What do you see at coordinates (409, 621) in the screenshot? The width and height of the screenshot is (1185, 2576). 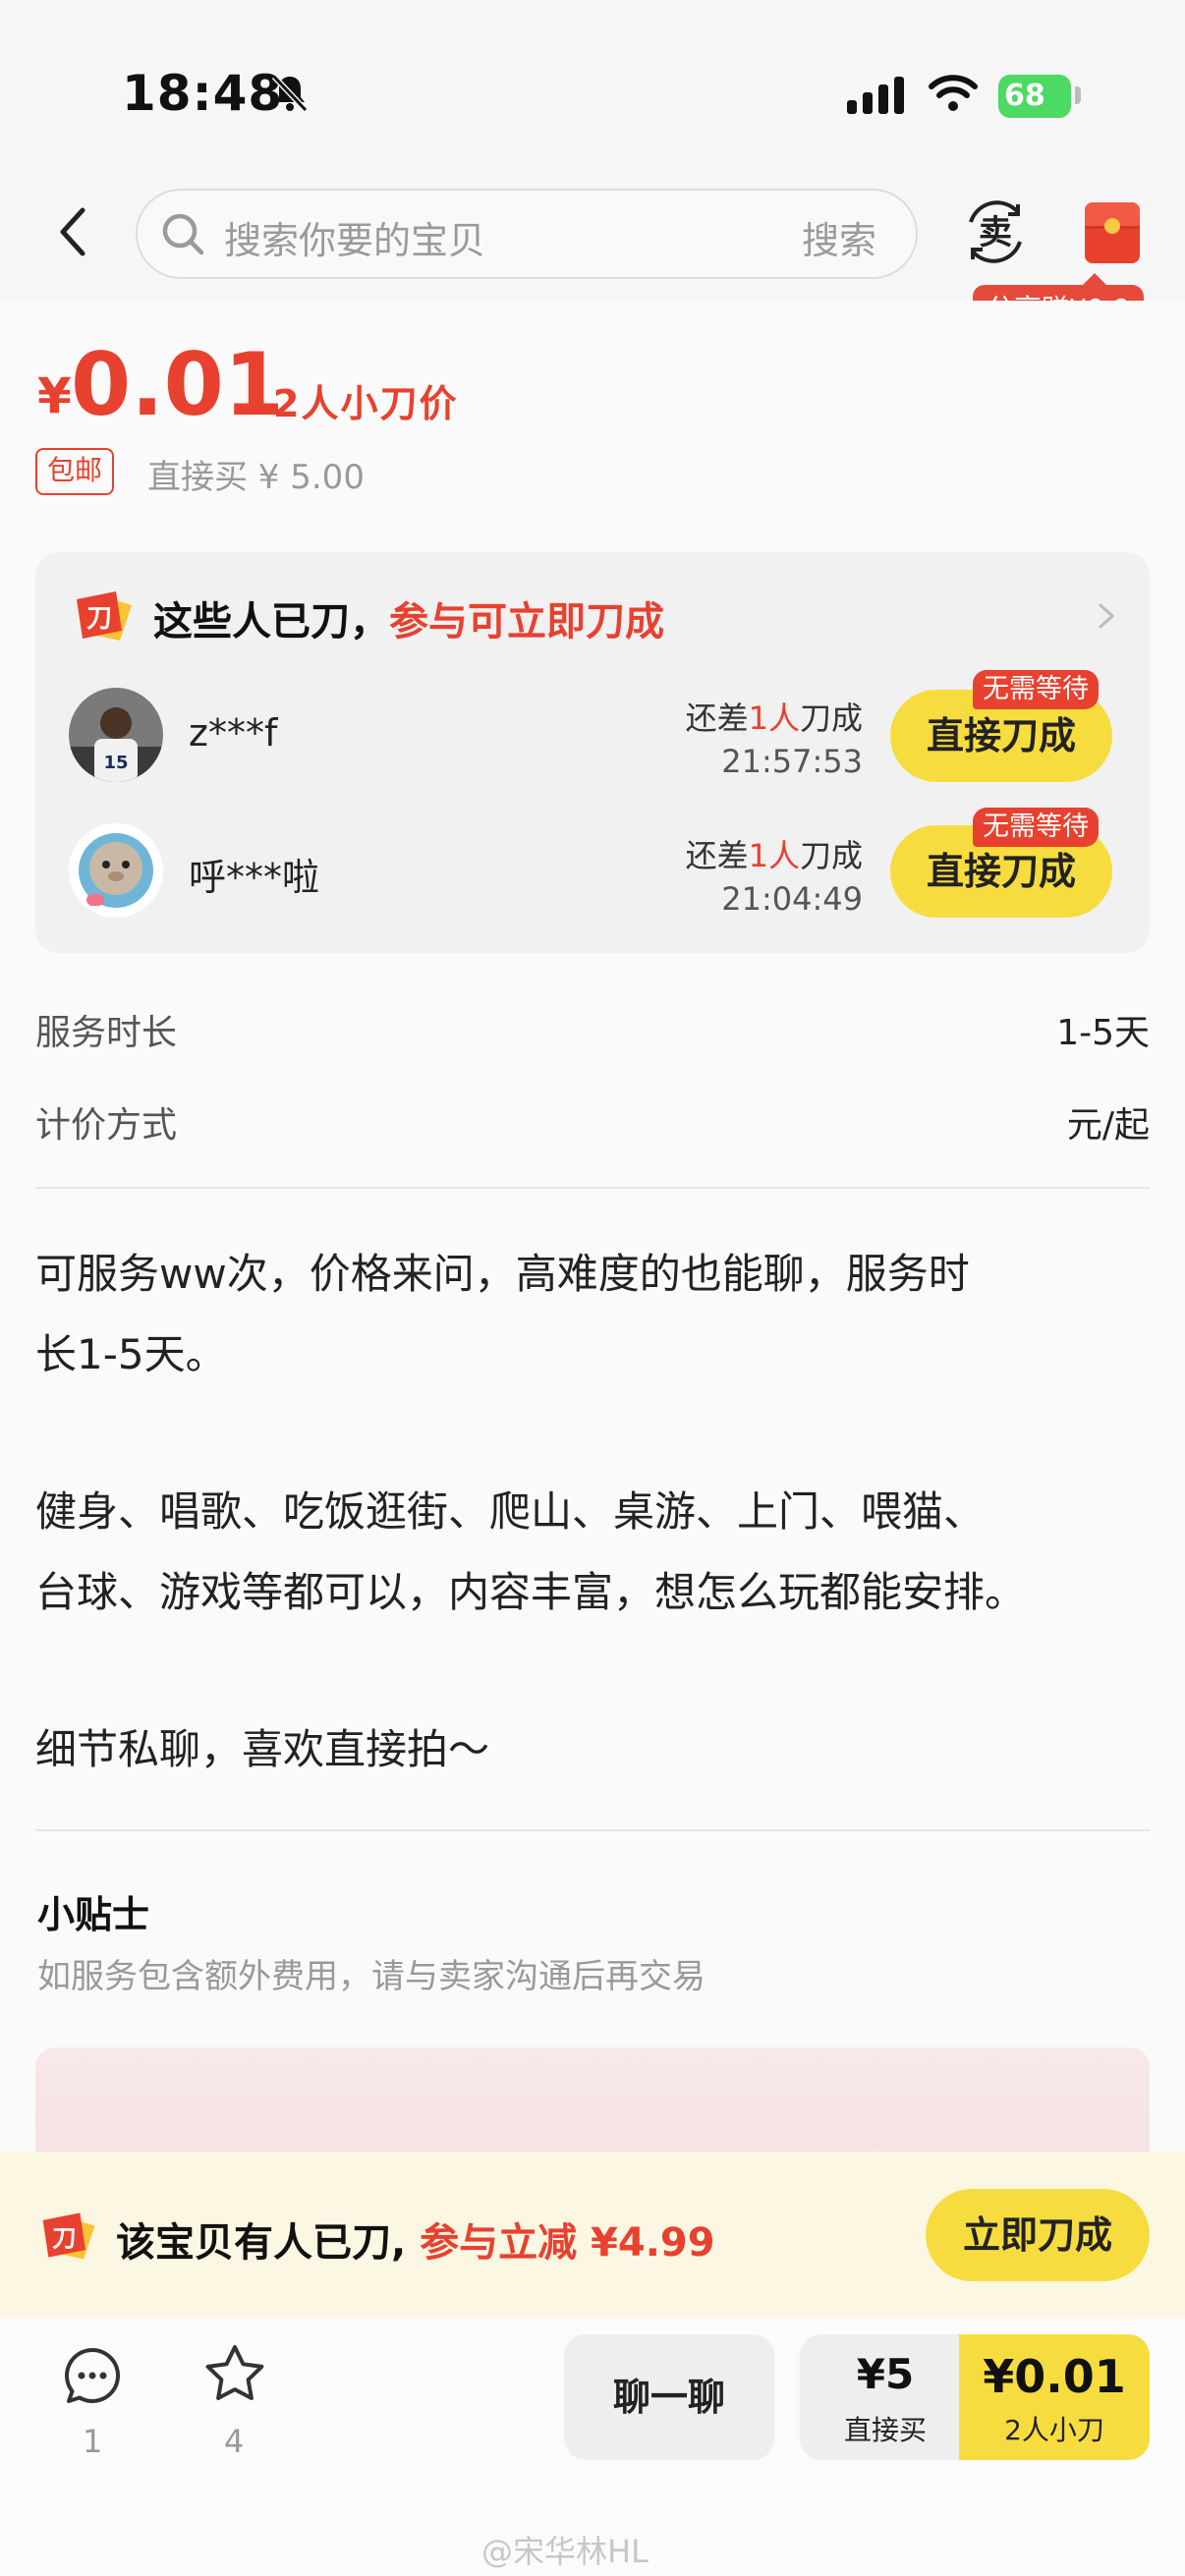 I see `cut-card-title: 这些人已刀，参与可立即刀成` at bounding box center [409, 621].